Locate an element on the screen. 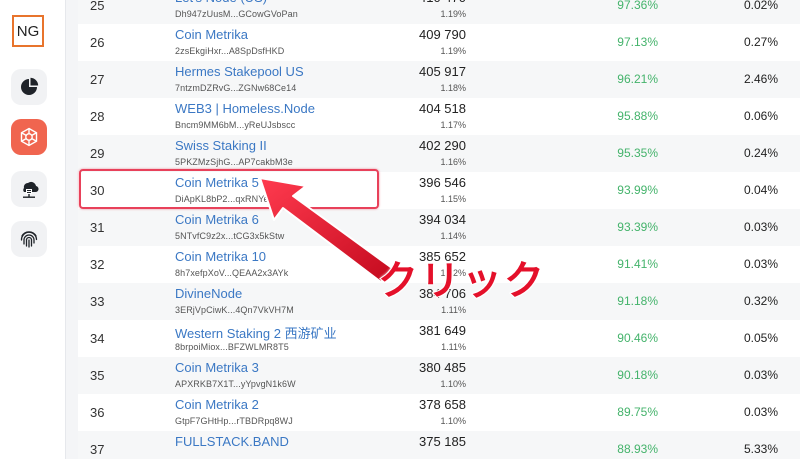 The width and height of the screenshot is (800, 459). nav-validators-button is located at coordinates (29, 137).